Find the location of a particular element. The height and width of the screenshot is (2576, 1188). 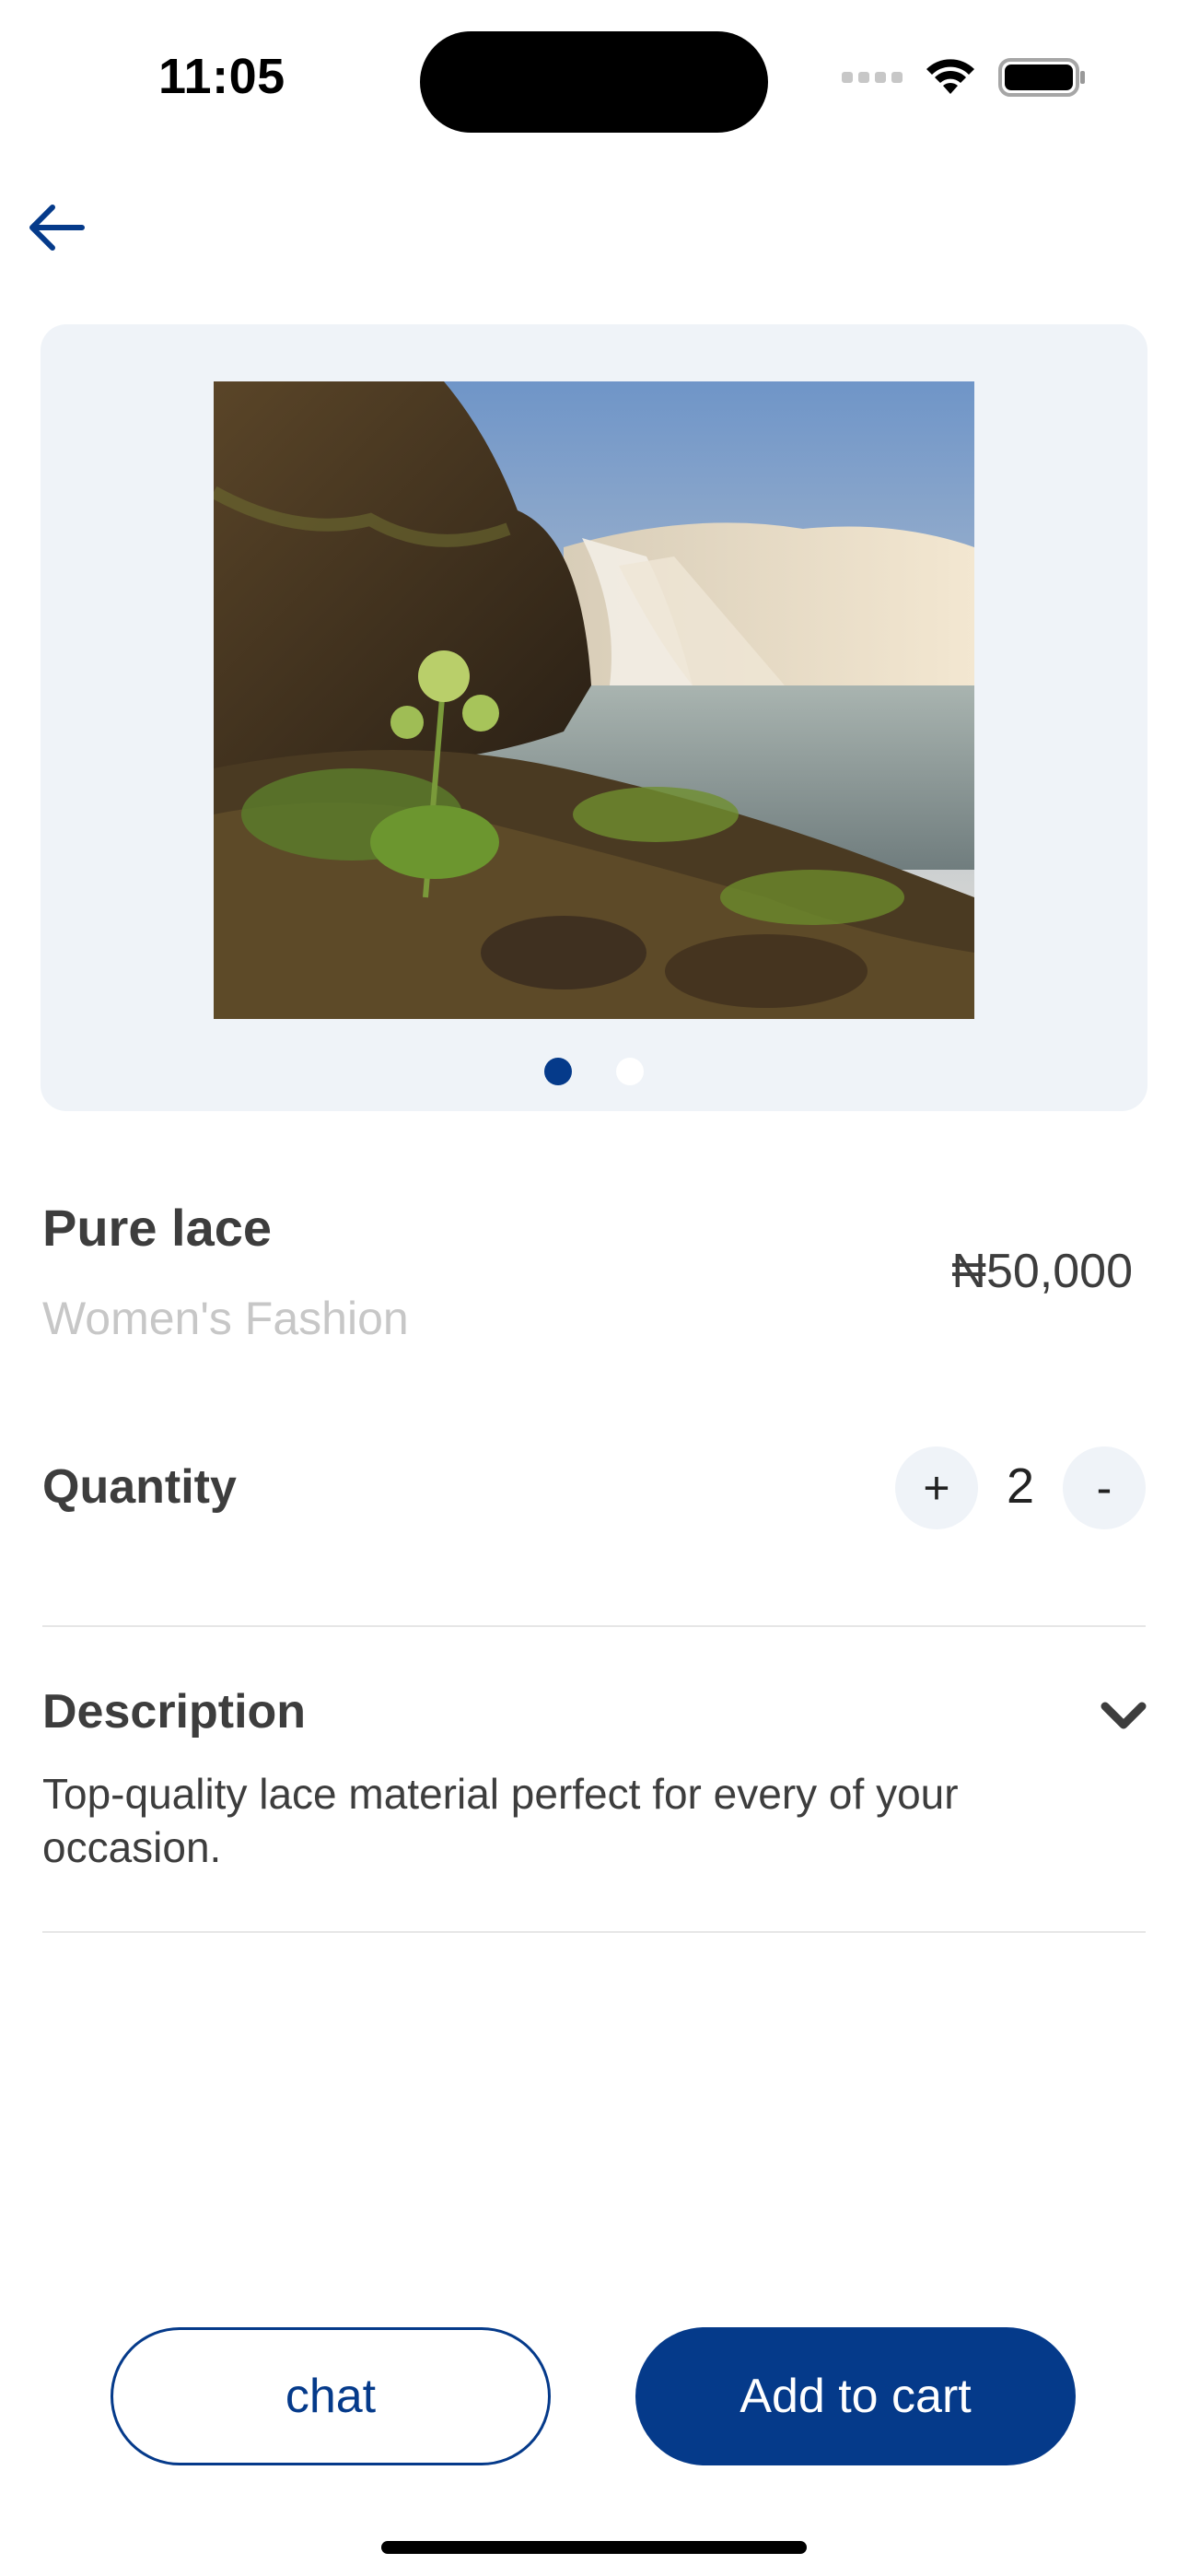

wifi-icon is located at coordinates (951, 77).